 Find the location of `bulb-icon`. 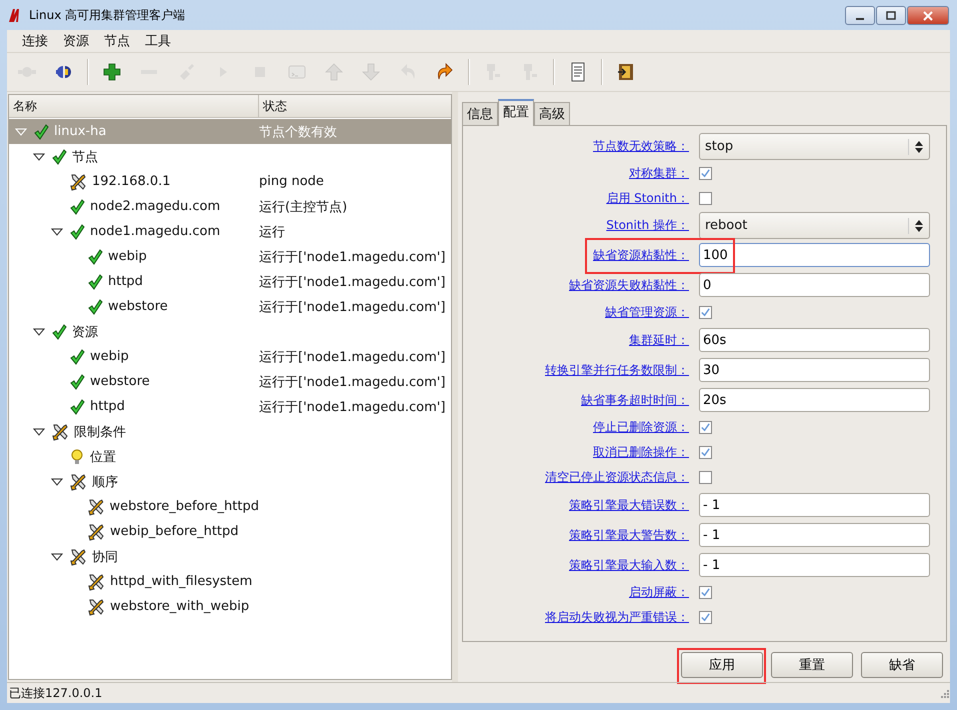

bulb-icon is located at coordinates (77, 456).